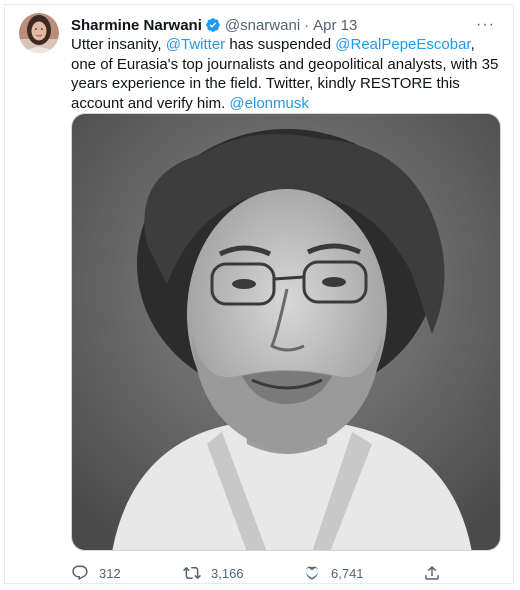 The width and height of the screenshot is (520, 590). I want to click on share-button, so click(432, 573).